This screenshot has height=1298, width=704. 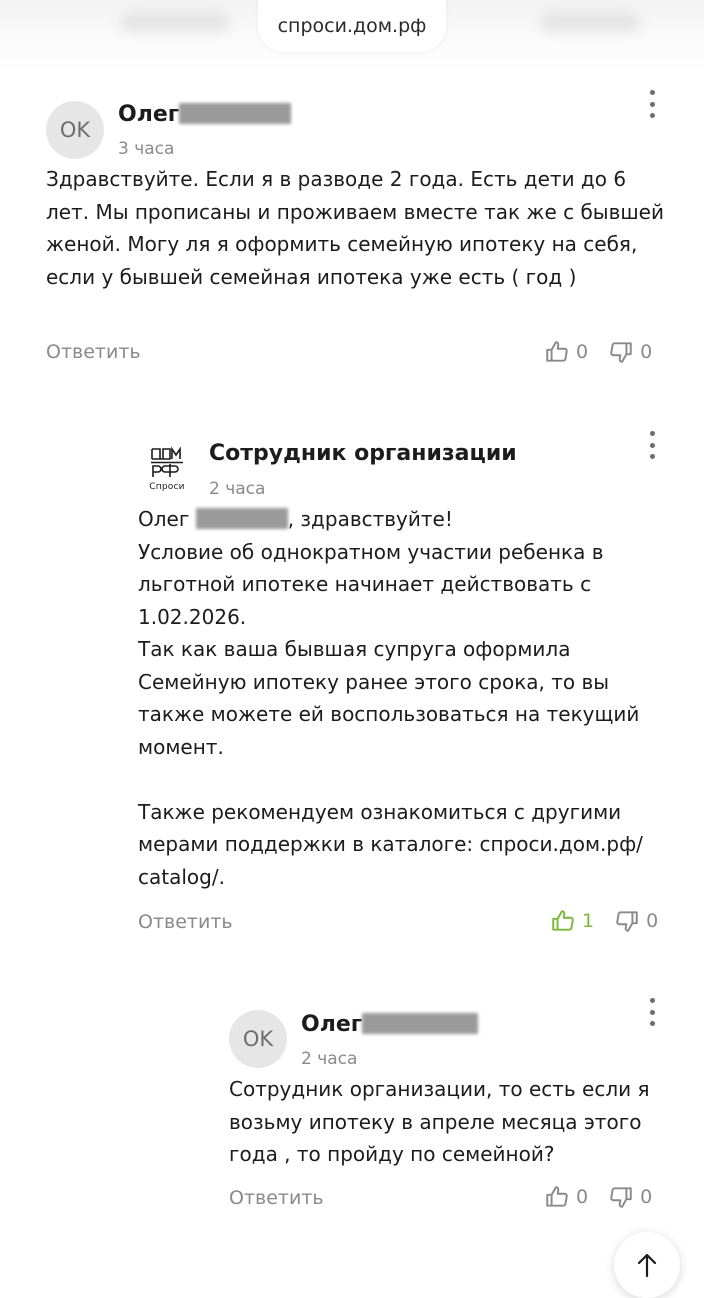 I want to click on browser-top-bar: спроси.дом.рф, so click(x=352, y=36).